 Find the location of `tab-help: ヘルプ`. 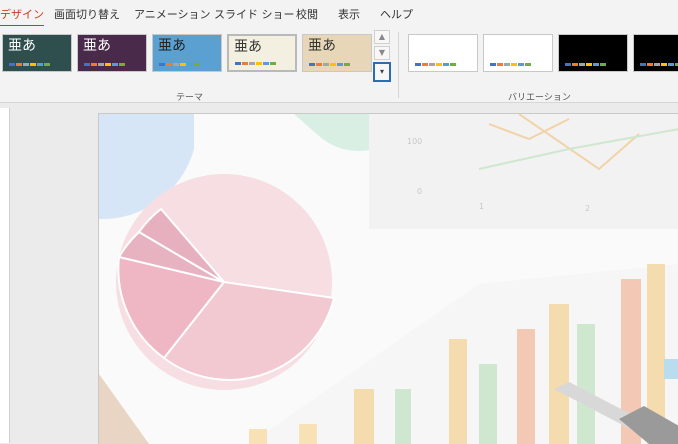

tab-help: ヘルプ is located at coordinates (396, 14).